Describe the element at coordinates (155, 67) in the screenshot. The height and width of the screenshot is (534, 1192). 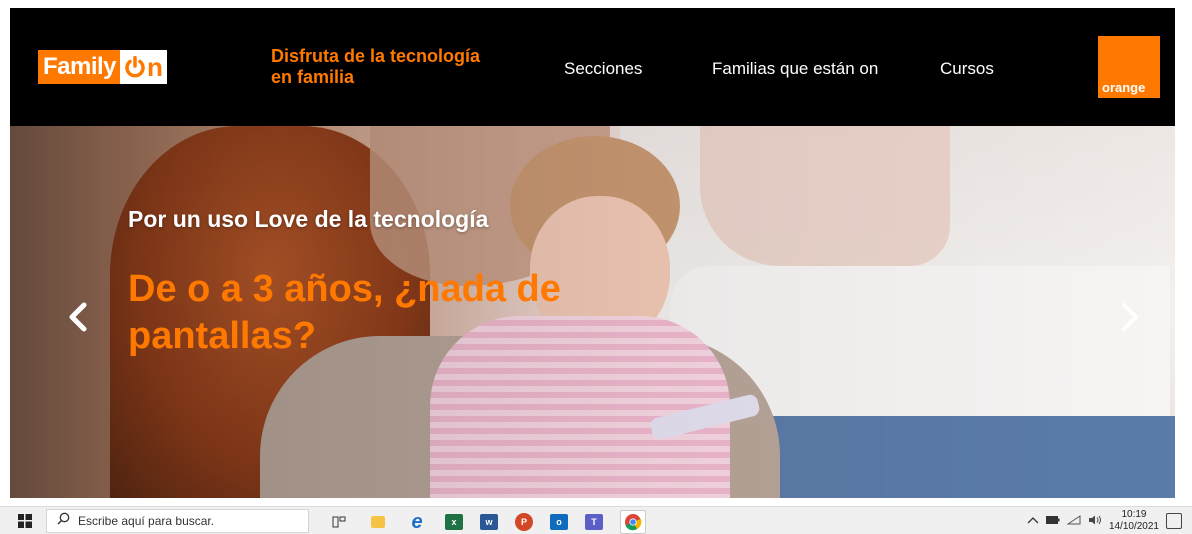
I see `logo-n-letter: n` at that location.